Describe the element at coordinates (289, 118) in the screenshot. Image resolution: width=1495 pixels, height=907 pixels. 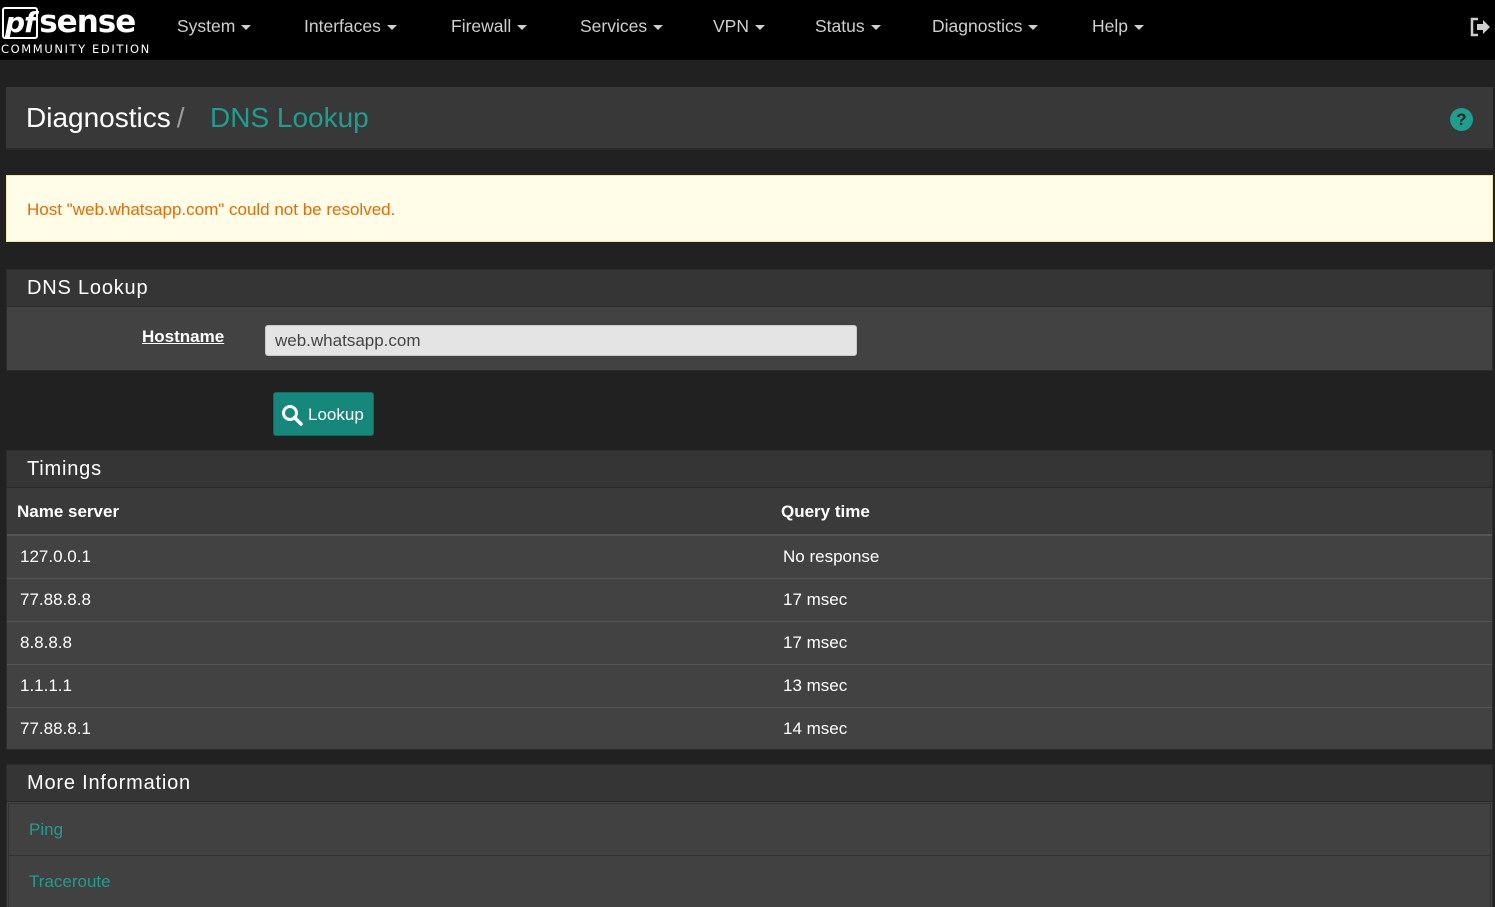
I see `breadcrumb-current: DNS Lookup` at that location.